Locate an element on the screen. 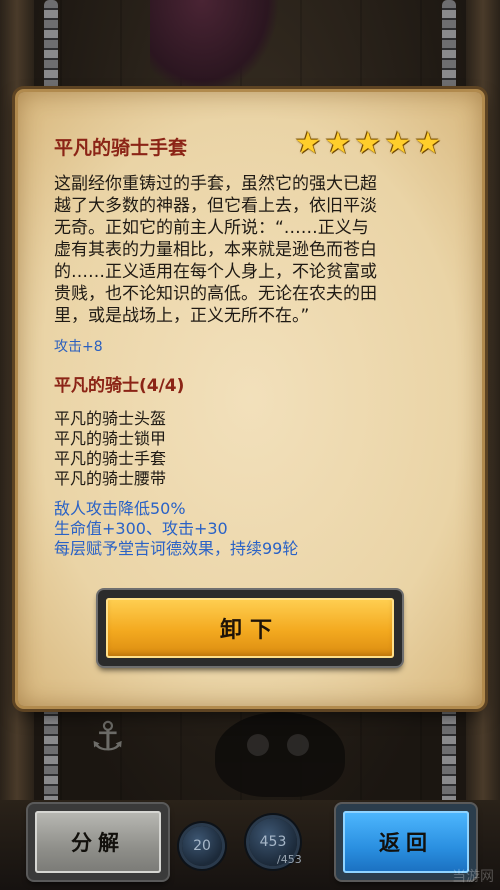 This screenshot has height=890, width=500. set-bonus: 生命值+300、攻击+30 is located at coordinates (141, 528).